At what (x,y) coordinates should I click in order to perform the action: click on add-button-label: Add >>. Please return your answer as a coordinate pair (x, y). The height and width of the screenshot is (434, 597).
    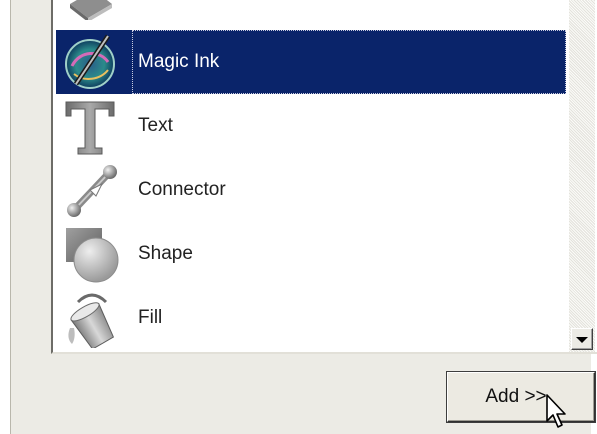
    Looking at the image, I should click on (516, 396).